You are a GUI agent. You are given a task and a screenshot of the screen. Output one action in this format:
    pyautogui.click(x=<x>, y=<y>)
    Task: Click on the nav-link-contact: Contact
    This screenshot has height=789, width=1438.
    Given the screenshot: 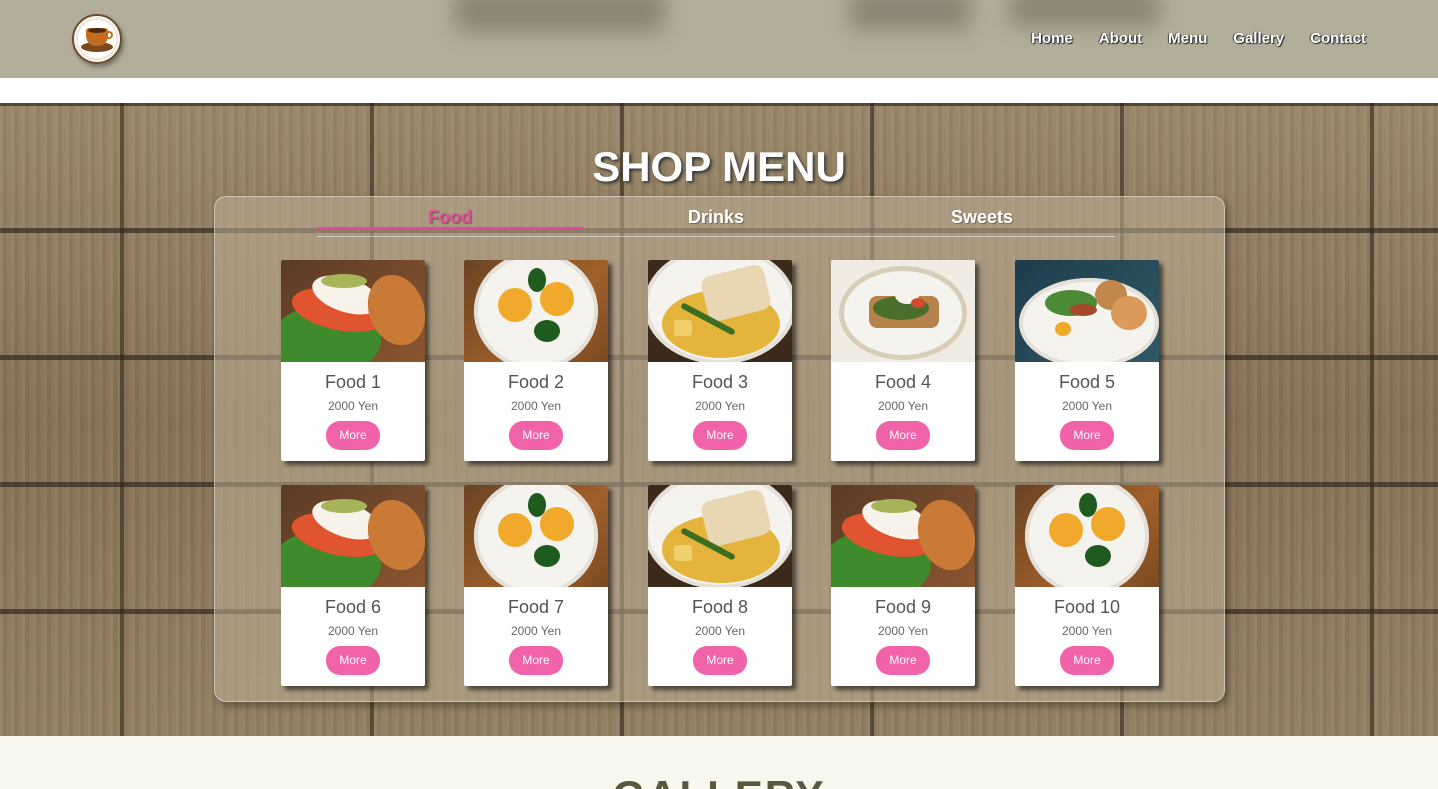 What is the action you would take?
    pyautogui.click(x=1338, y=38)
    